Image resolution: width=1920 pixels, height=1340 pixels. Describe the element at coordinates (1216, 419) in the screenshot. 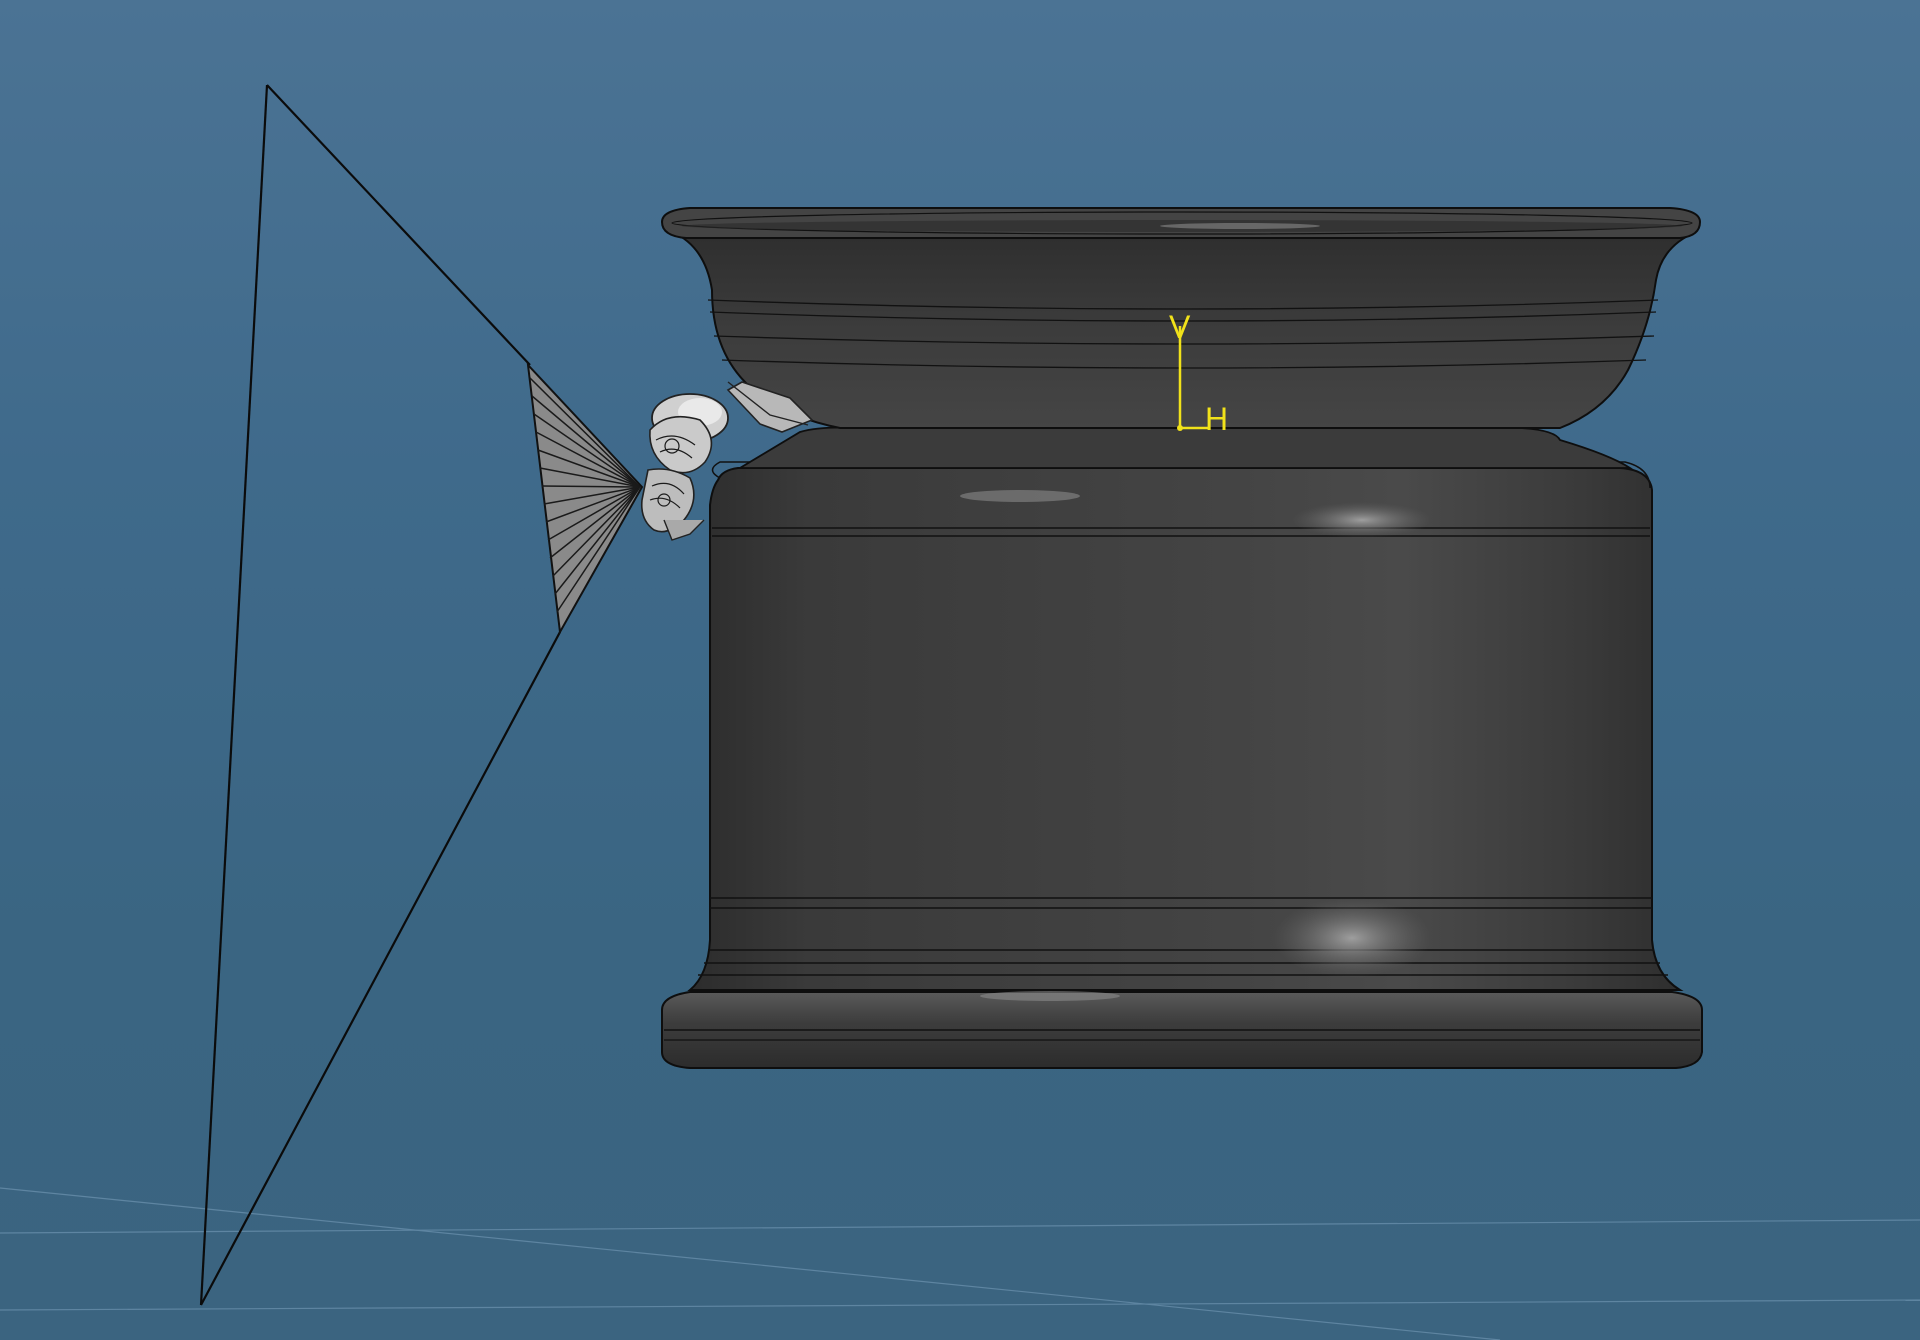

I see `h-axis-label: H` at that location.